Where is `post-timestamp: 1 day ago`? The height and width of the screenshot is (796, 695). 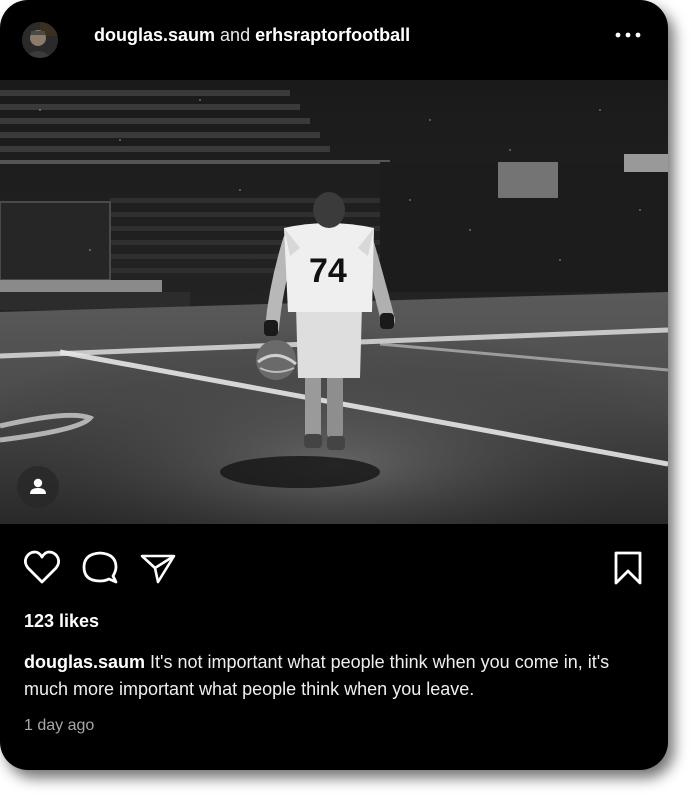
post-timestamp: 1 day ago is located at coordinates (59, 726).